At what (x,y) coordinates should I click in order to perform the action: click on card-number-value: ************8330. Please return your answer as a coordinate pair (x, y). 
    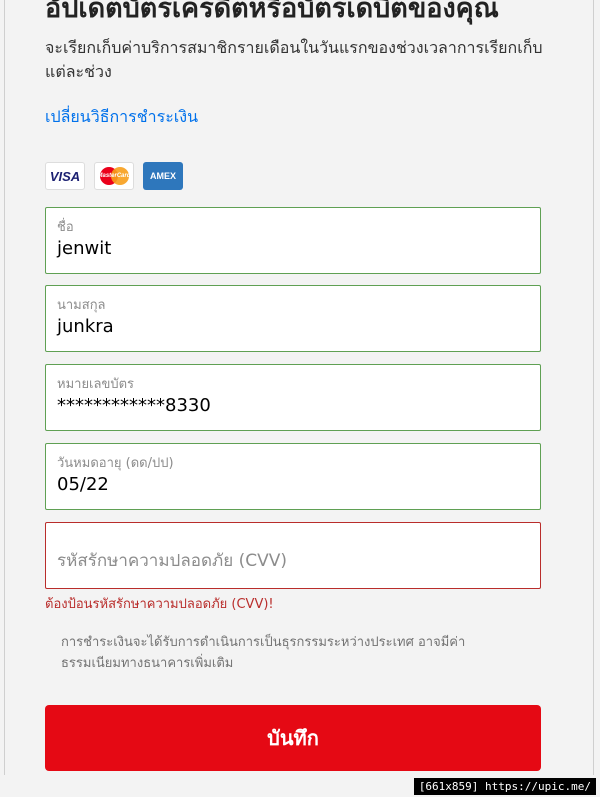
    Looking at the image, I should click on (134, 405).